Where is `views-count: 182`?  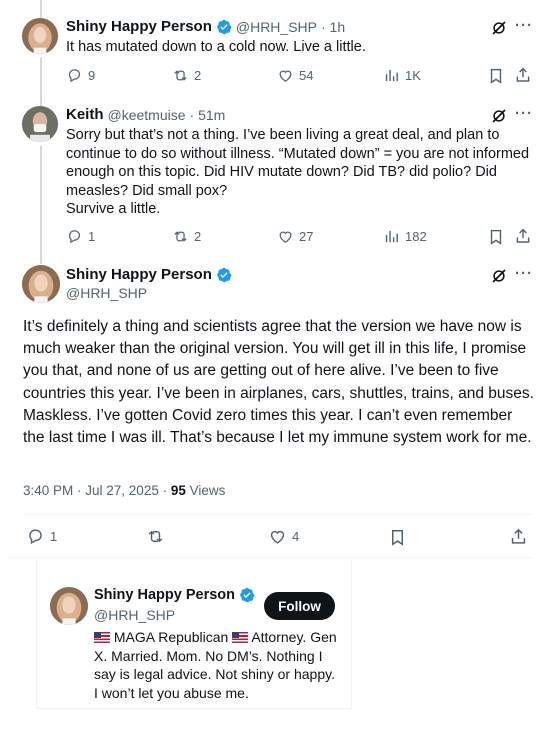 views-count: 182 is located at coordinates (416, 236).